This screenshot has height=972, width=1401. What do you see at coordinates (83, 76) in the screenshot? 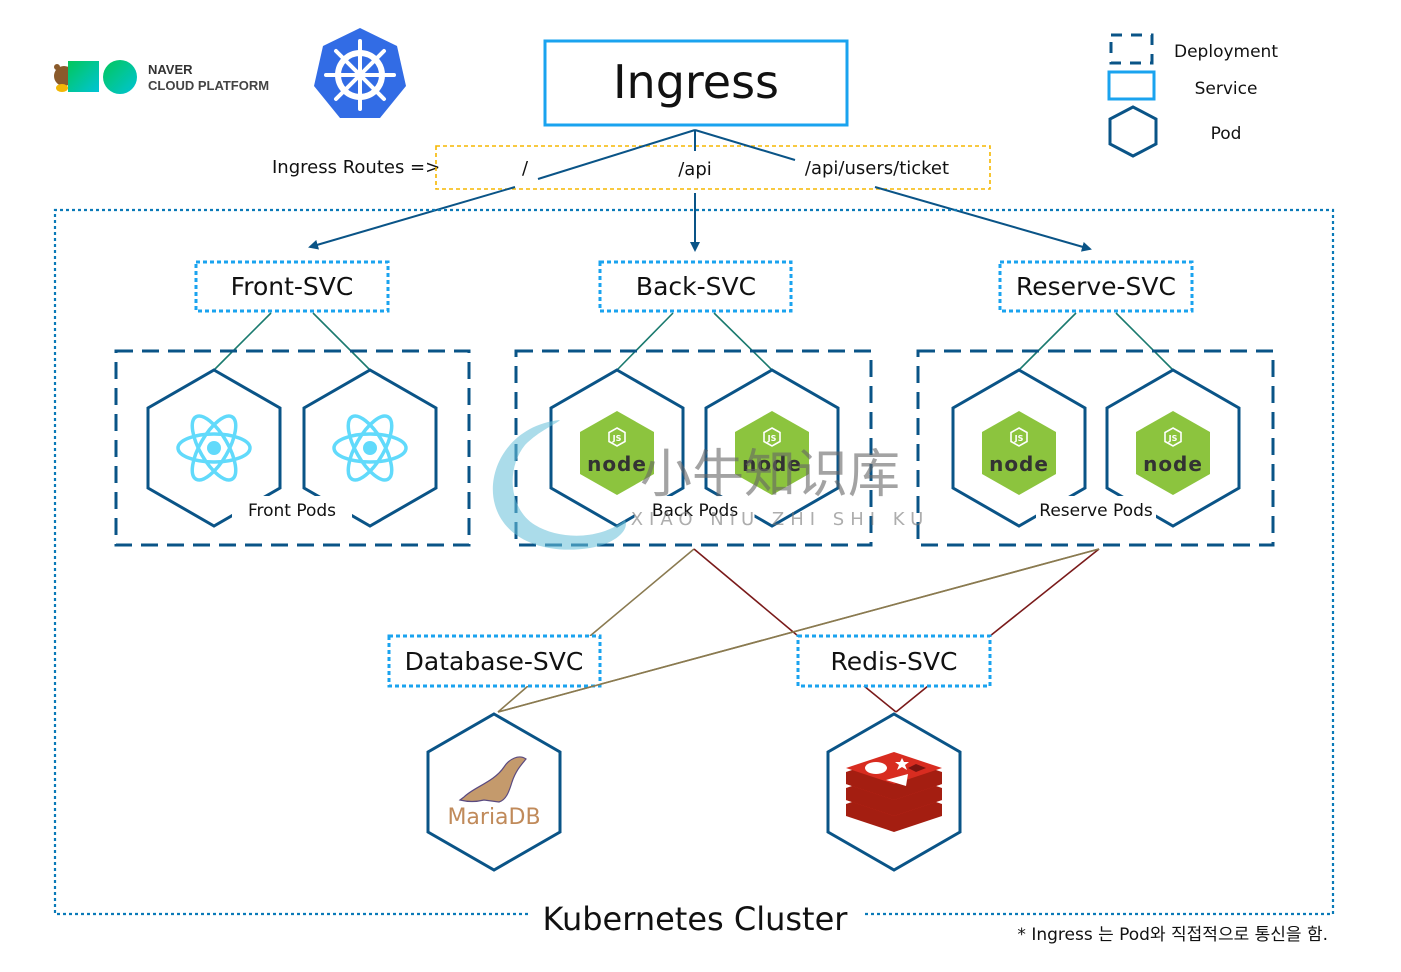
I see `ncp-square-icon` at bounding box center [83, 76].